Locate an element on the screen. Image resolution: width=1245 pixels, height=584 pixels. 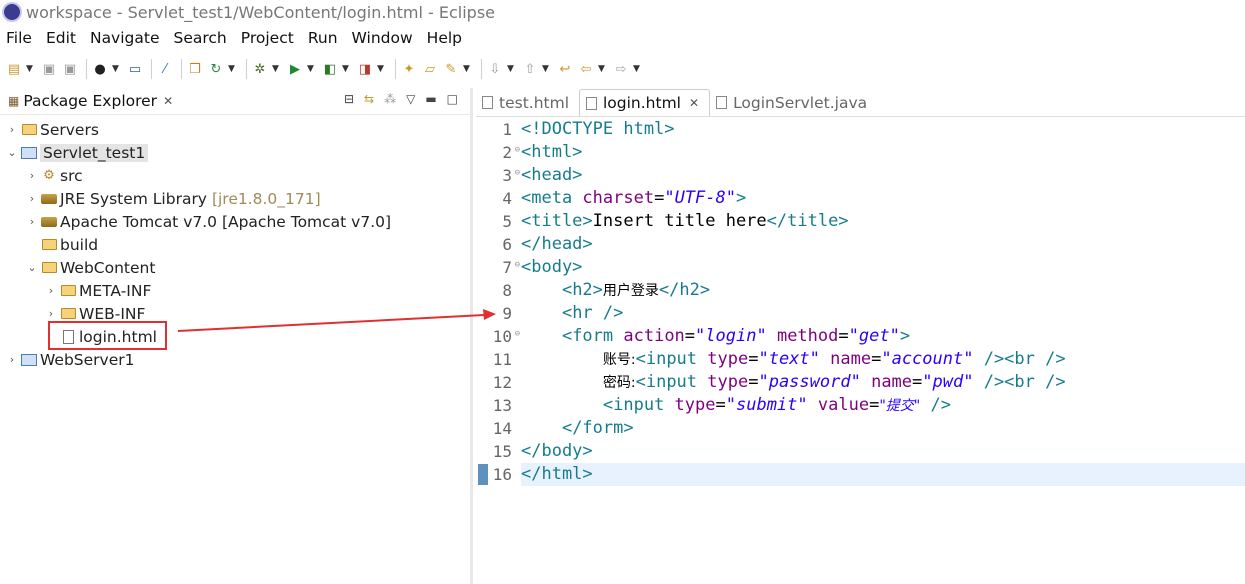
tree-item-label: WebServer1 is located at coordinates (87, 359).